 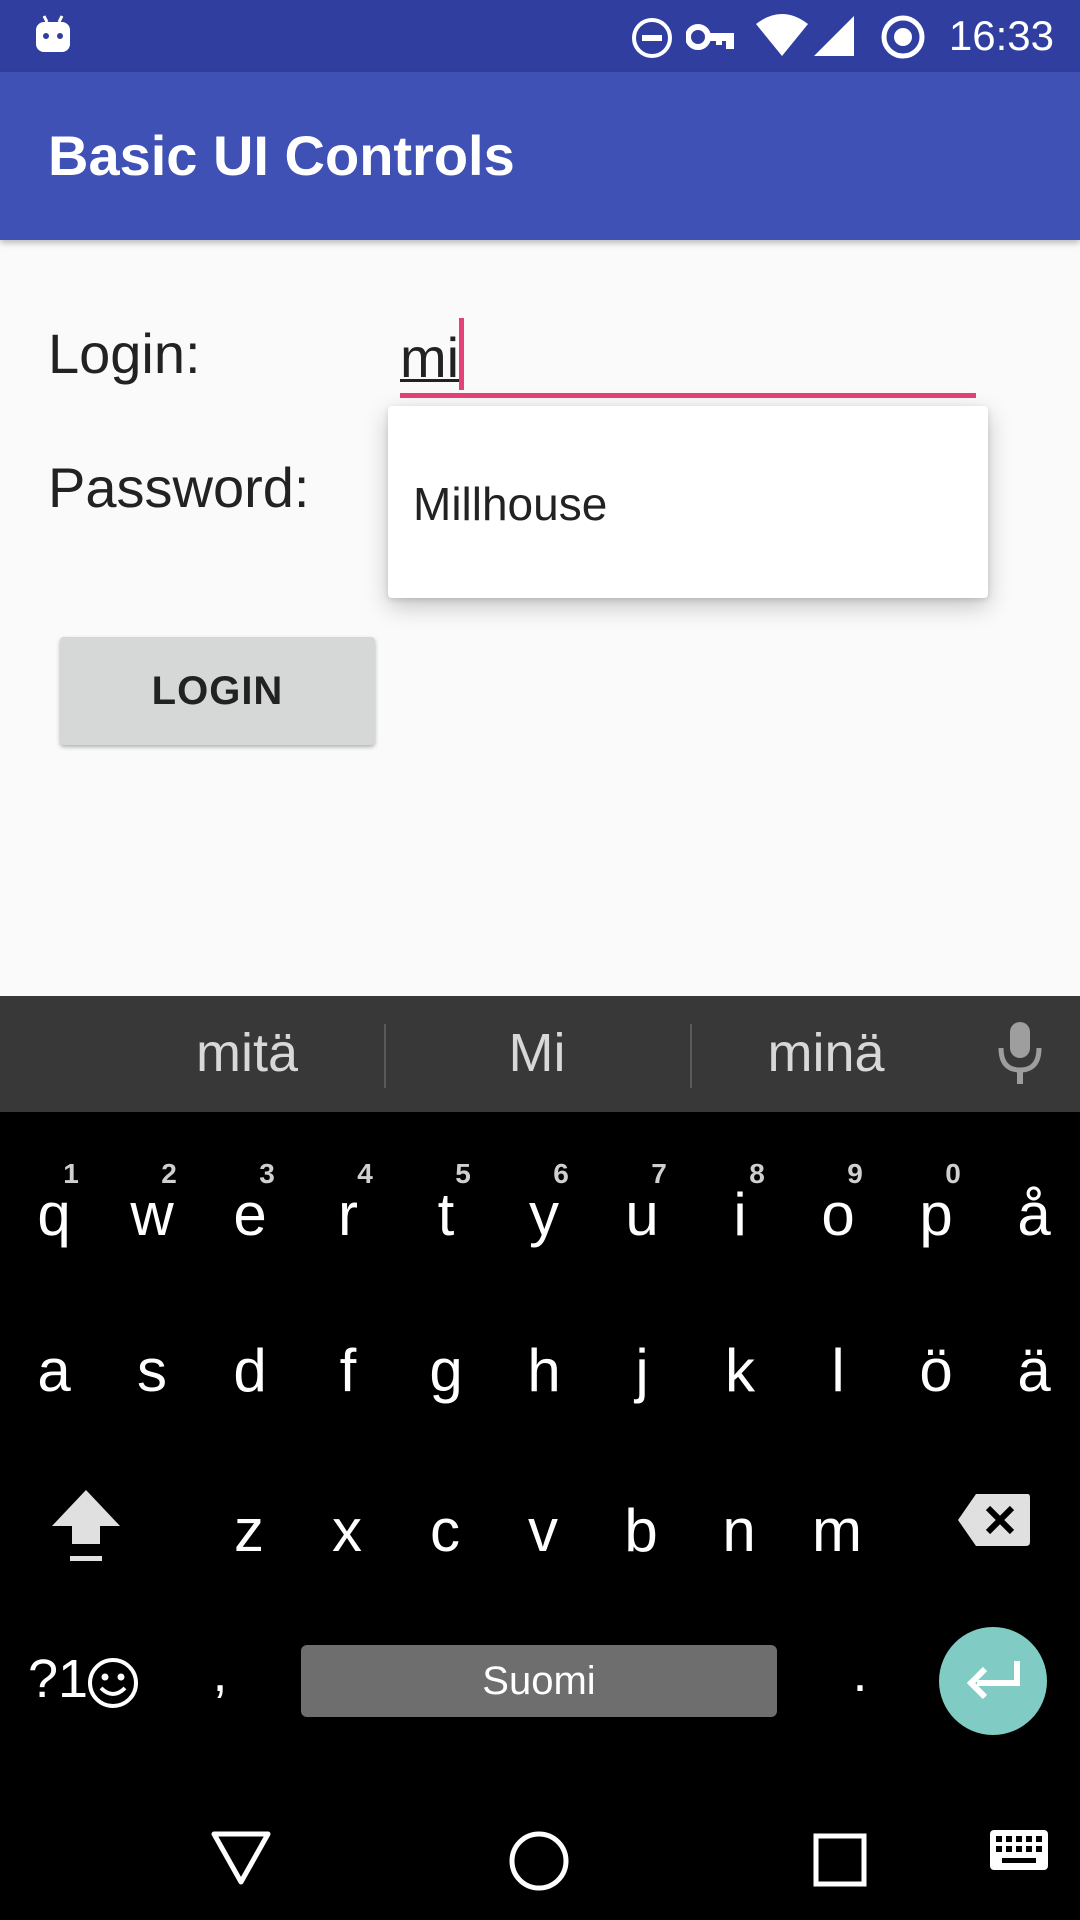 What do you see at coordinates (446, 1370) in the screenshot?
I see `key-label: g` at bounding box center [446, 1370].